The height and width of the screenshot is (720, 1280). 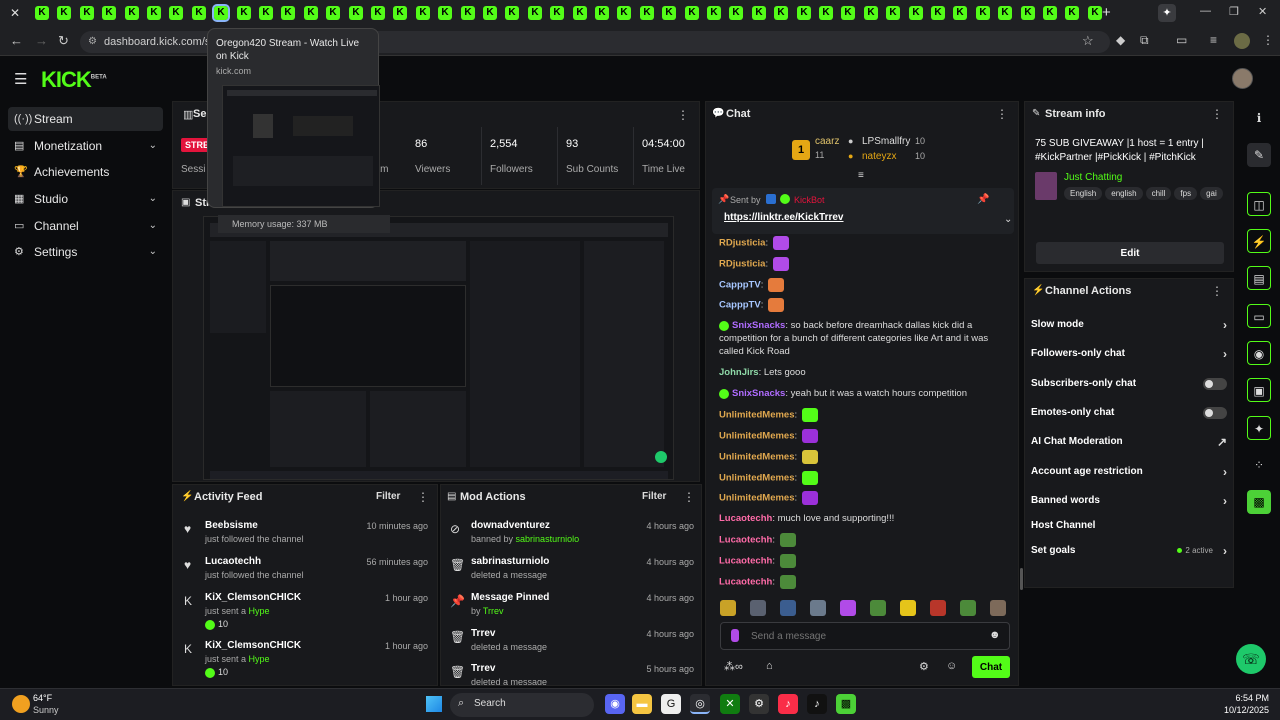 What do you see at coordinates (1093, 177) in the screenshot?
I see `category-name: Just Chatting` at bounding box center [1093, 177].